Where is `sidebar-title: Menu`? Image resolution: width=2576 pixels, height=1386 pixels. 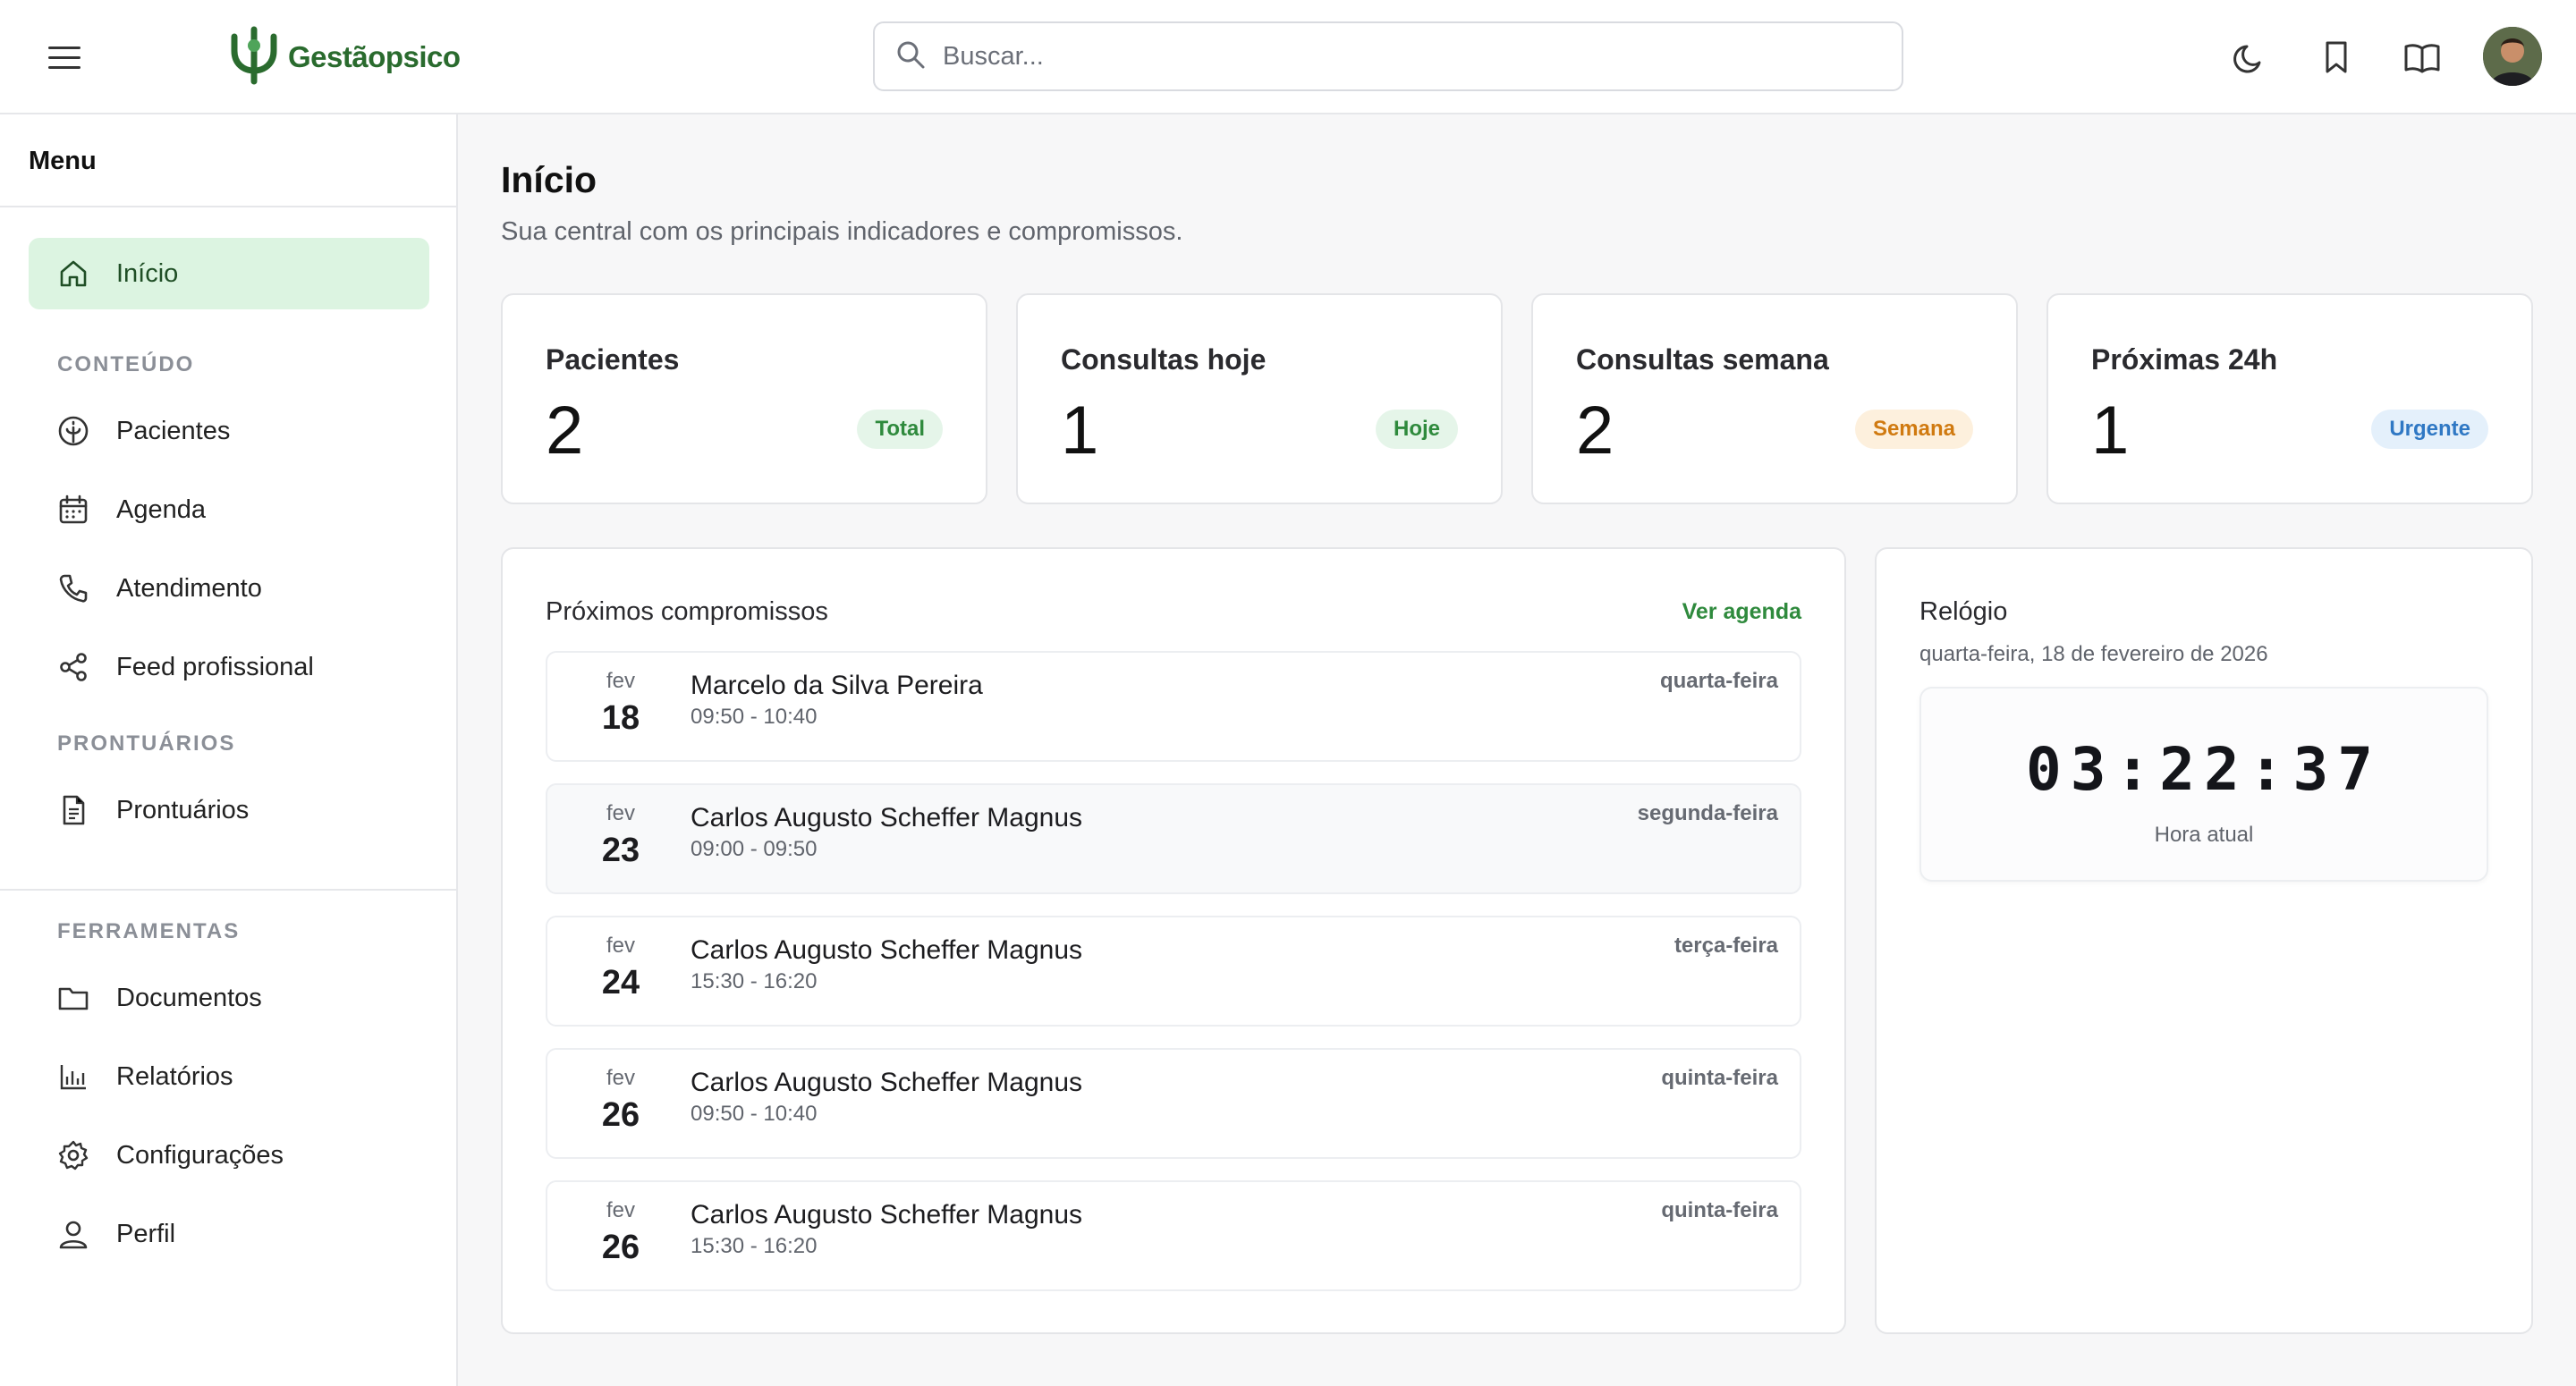 sidebar-title: Menu is located at coordinates (63, 161).